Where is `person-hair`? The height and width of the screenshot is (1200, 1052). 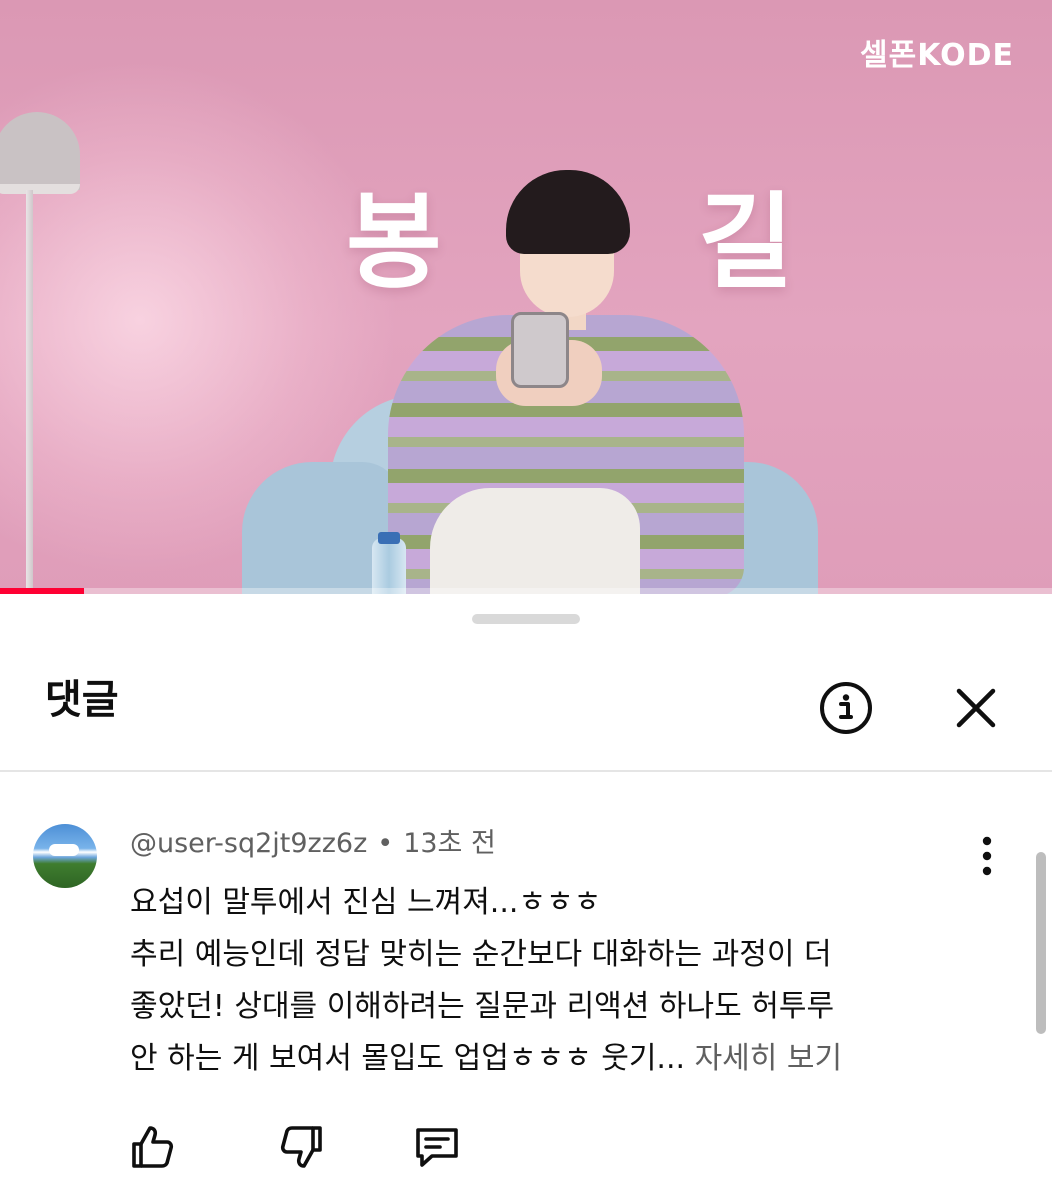
person-hair is located at coordinates (568, 212).